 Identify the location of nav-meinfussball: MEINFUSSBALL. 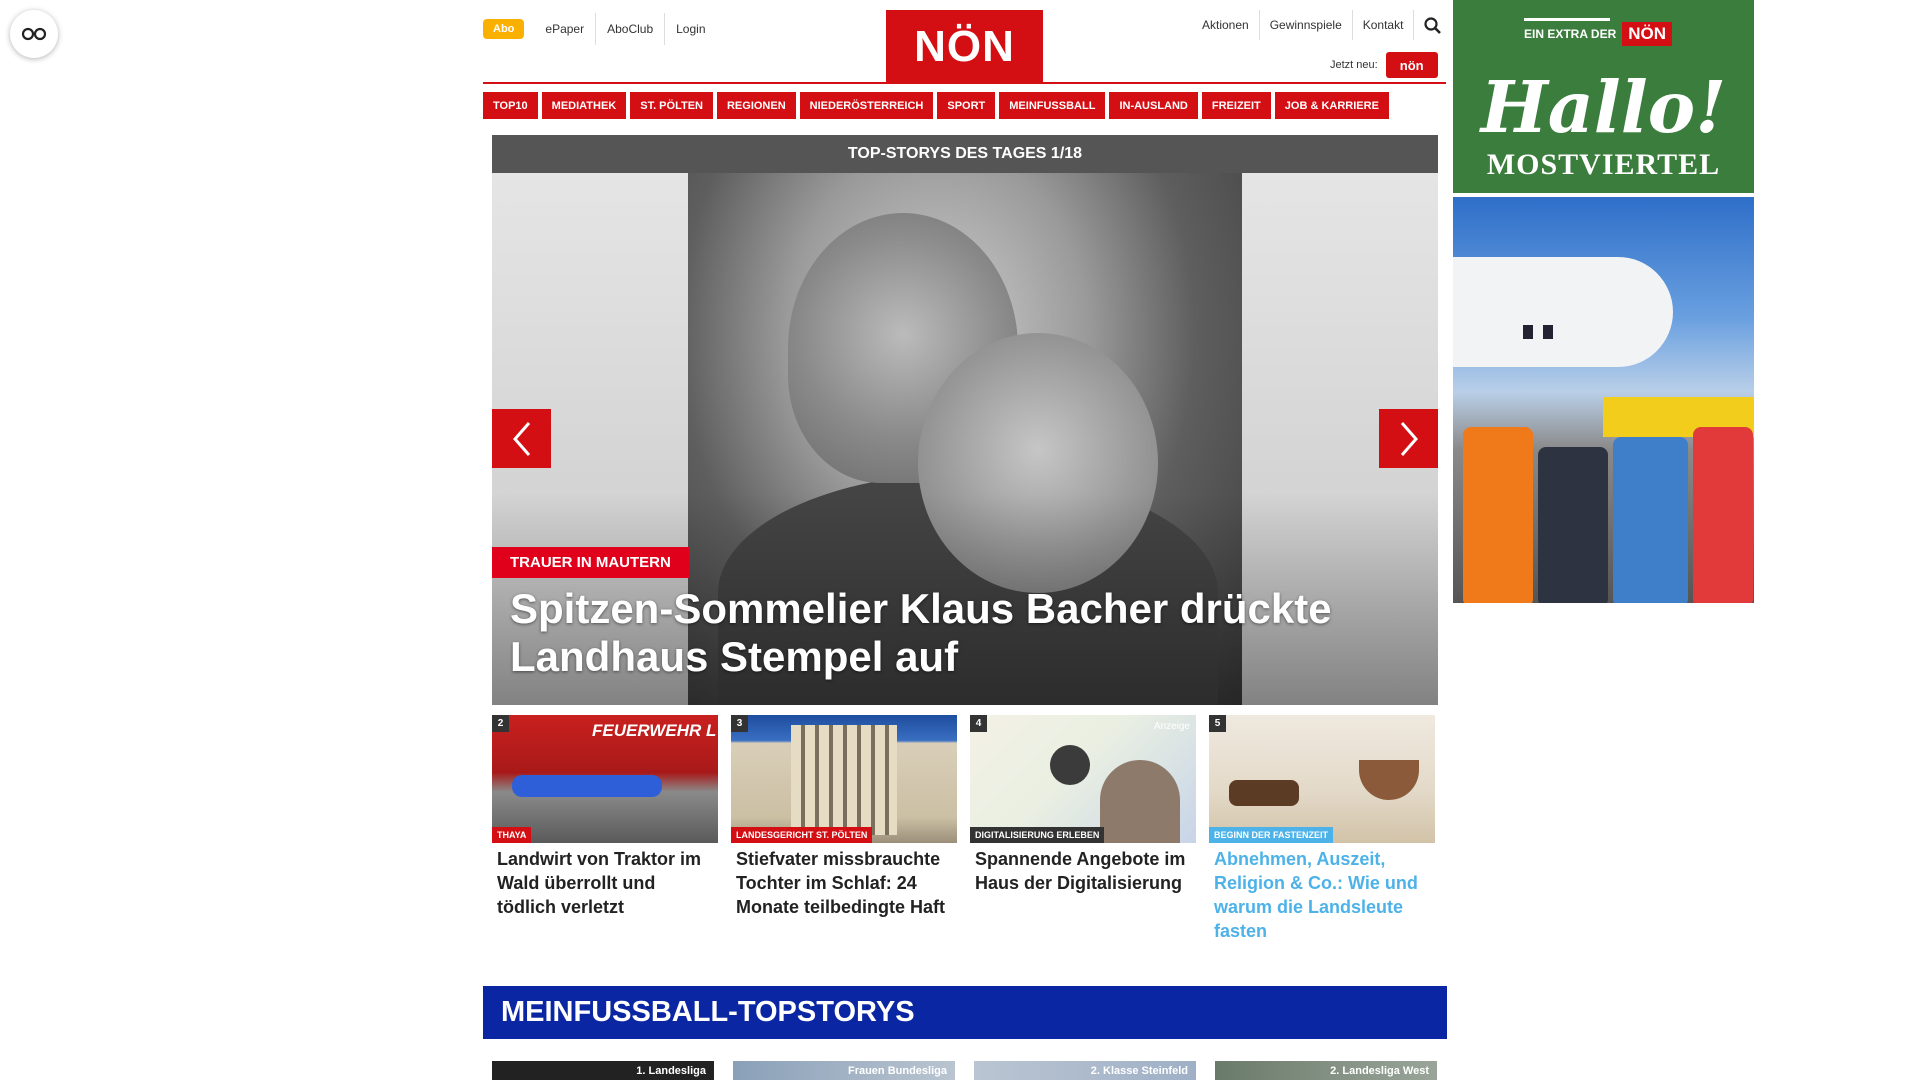
(1052, 105).